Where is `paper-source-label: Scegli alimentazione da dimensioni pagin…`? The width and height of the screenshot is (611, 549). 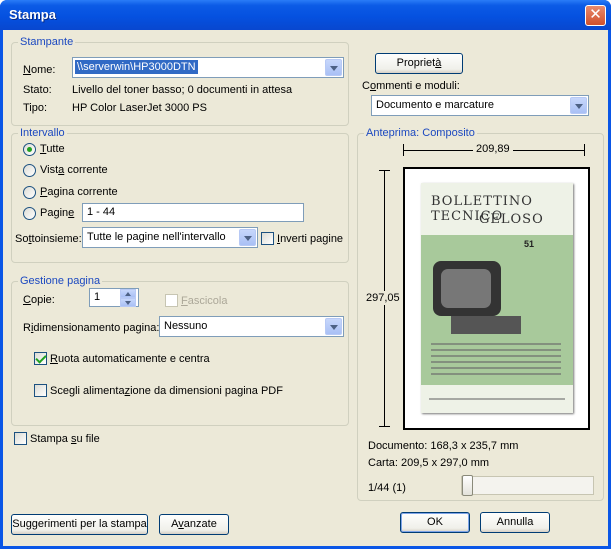
paper-source-label: Scegli alimentazione da dimensioni pagin… is located at coordinates (166, 391).